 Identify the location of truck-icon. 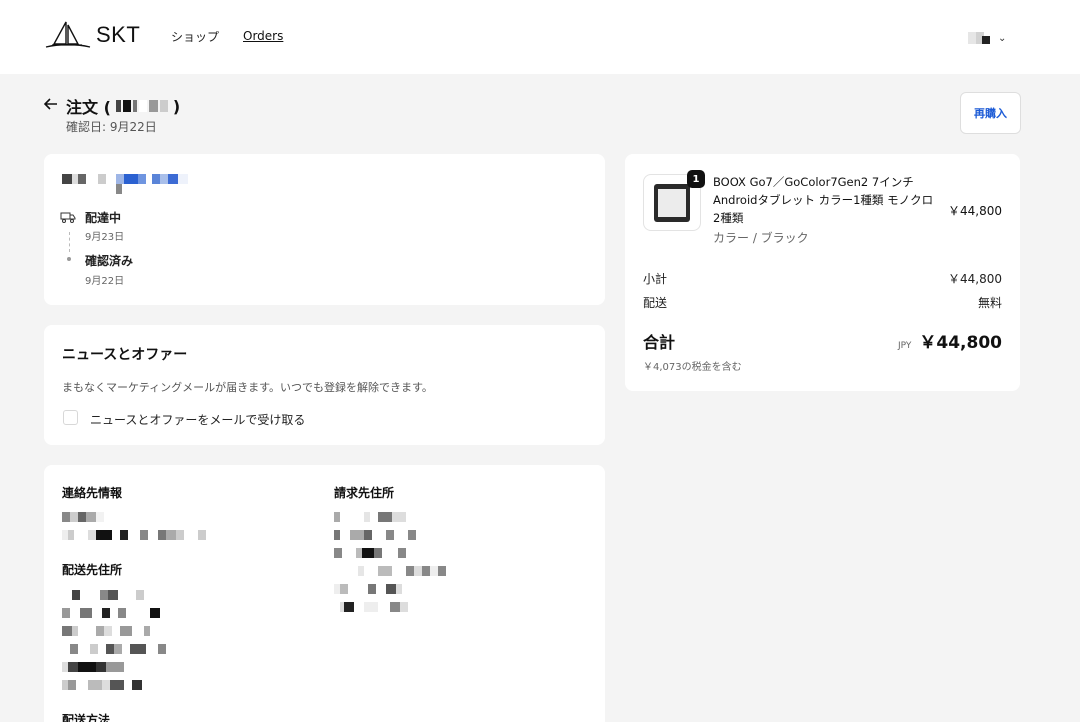
(68, 217).